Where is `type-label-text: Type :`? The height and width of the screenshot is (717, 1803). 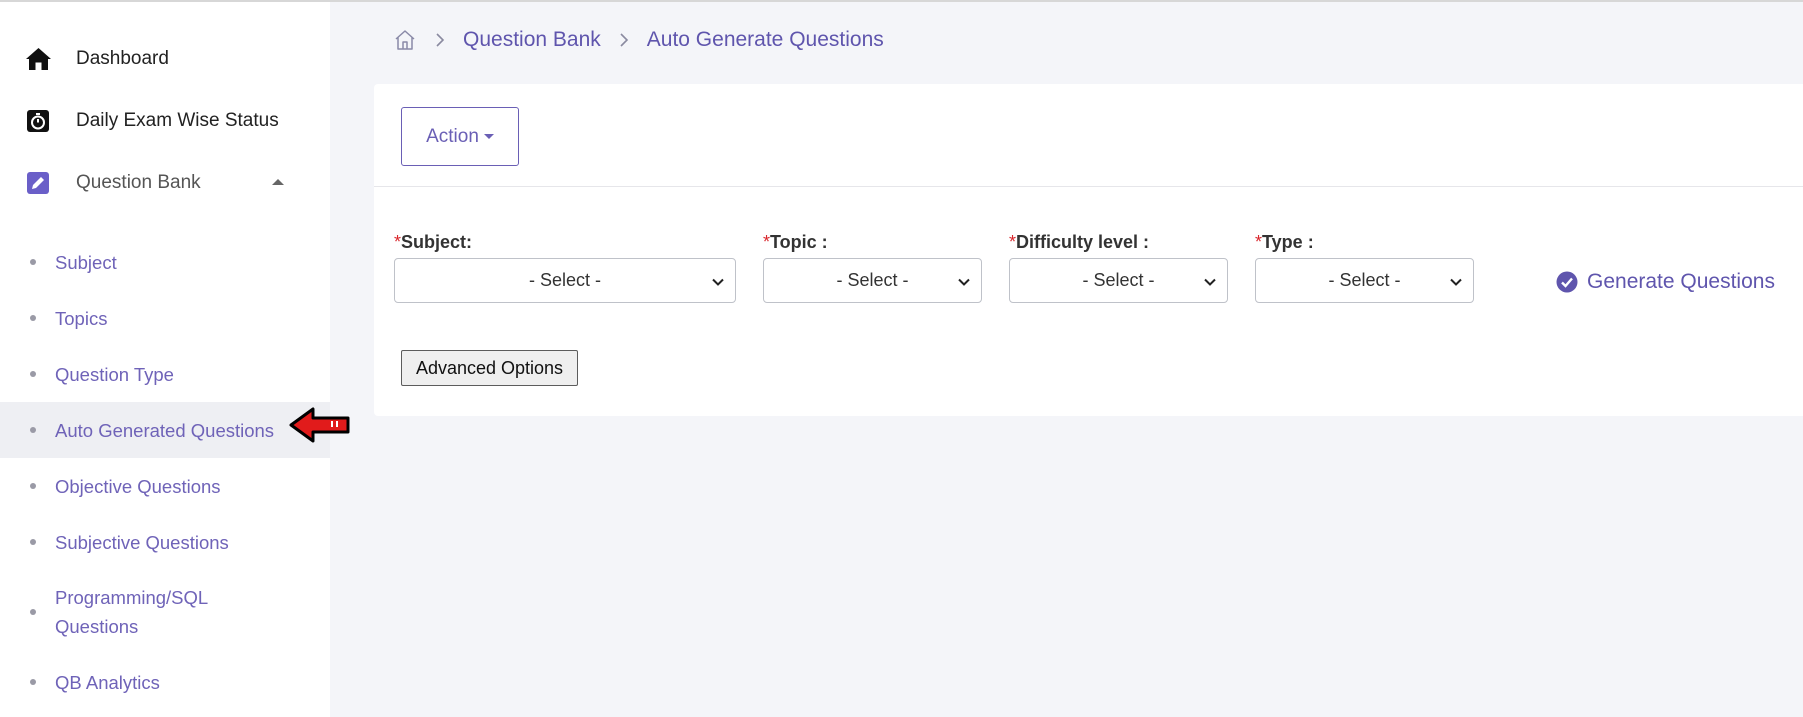
type-label-text: Type : is located at coordinates (1288, 242).